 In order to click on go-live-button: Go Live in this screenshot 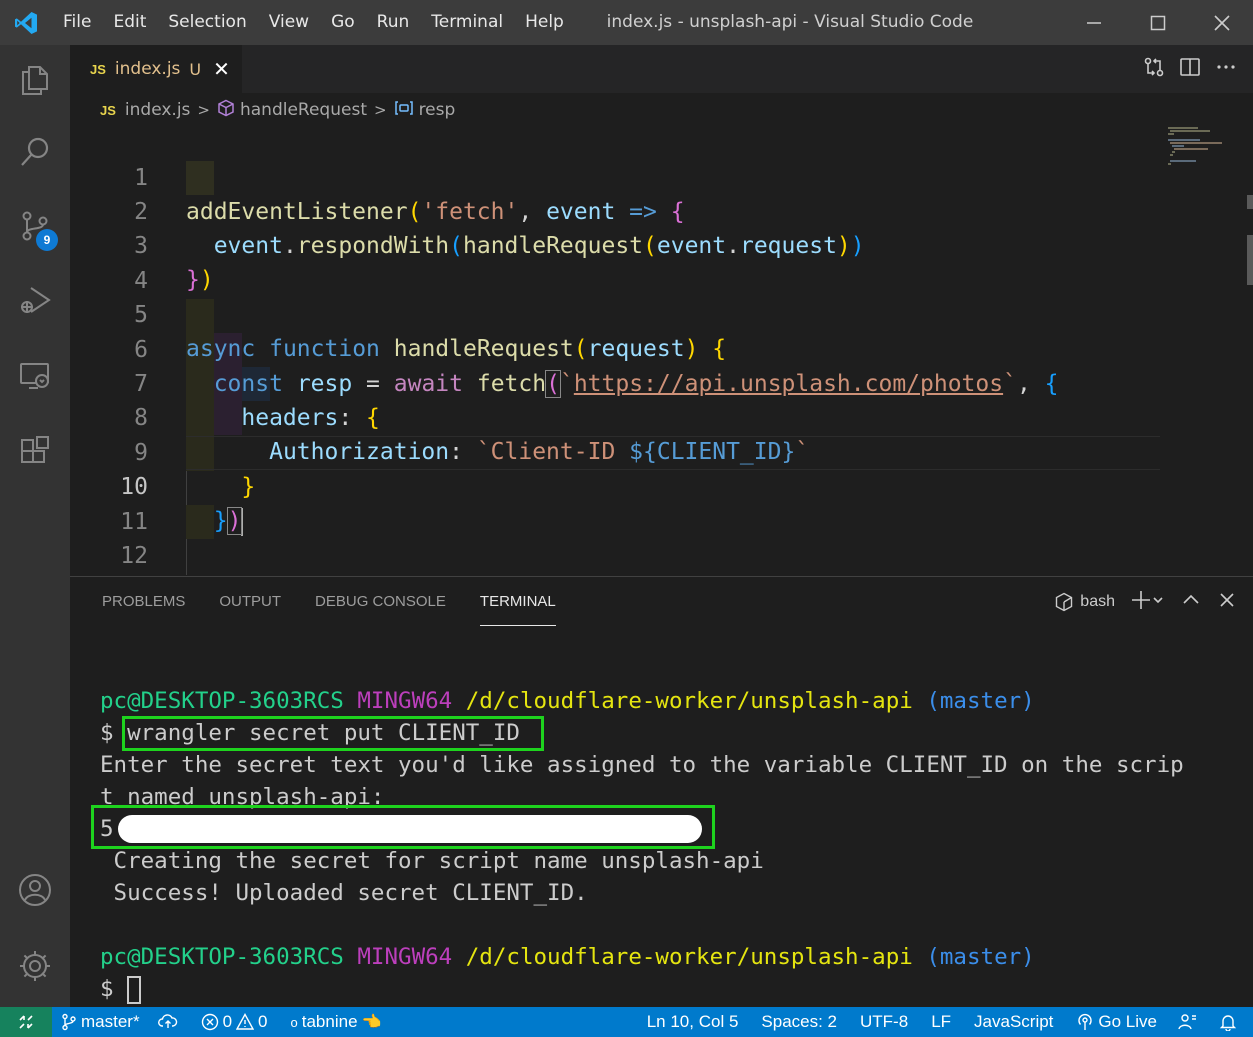, I will do `click(1114, 1022)`.